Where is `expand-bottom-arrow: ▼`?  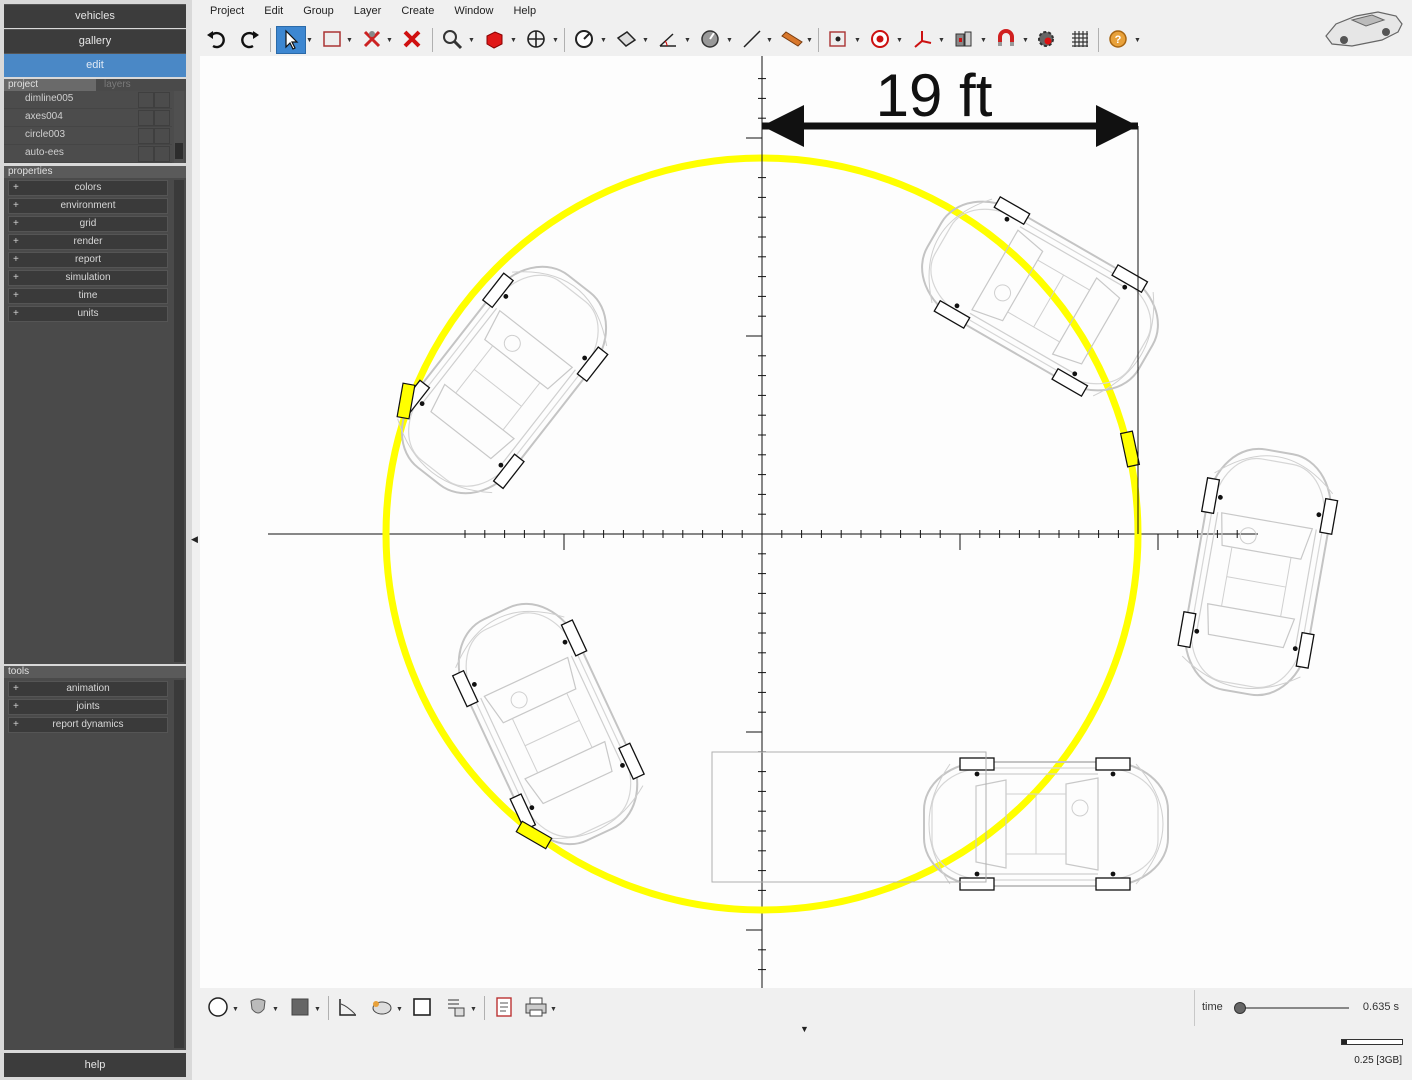
expand-bottom-arrow: ▼ is located at coordinates (804, 1029).